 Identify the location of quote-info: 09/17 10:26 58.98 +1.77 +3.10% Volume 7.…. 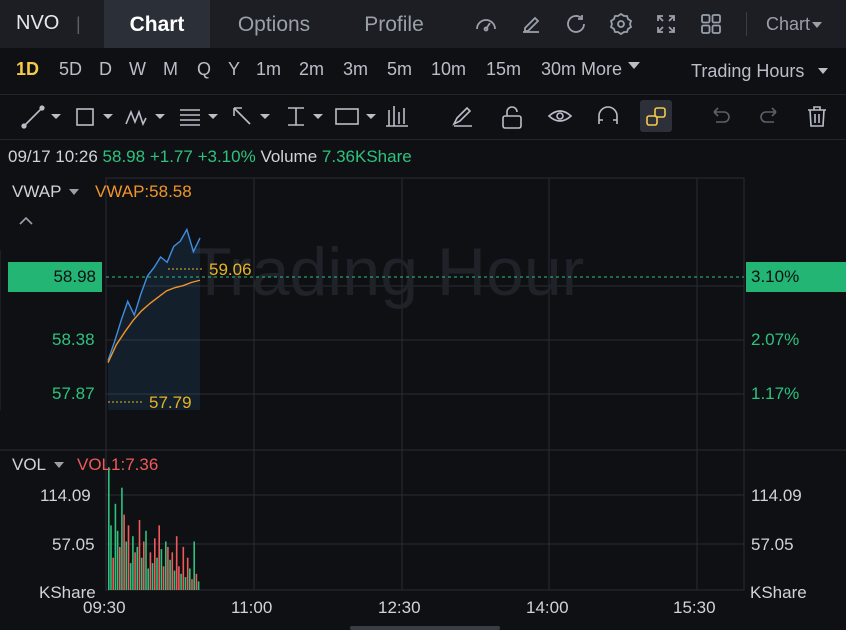
(210, 157).